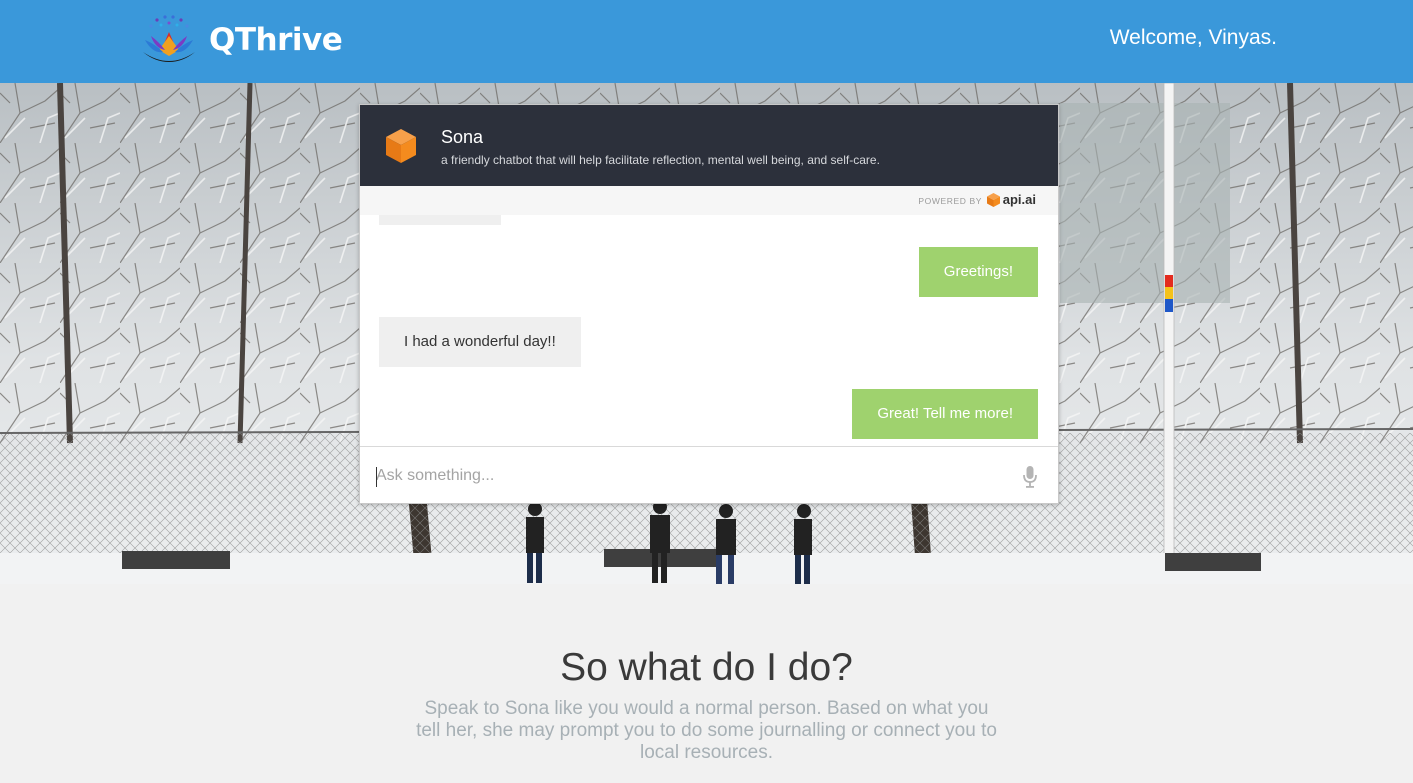 The image size is (1413, 783). I want to click on cube-icon, so click(401, 146).